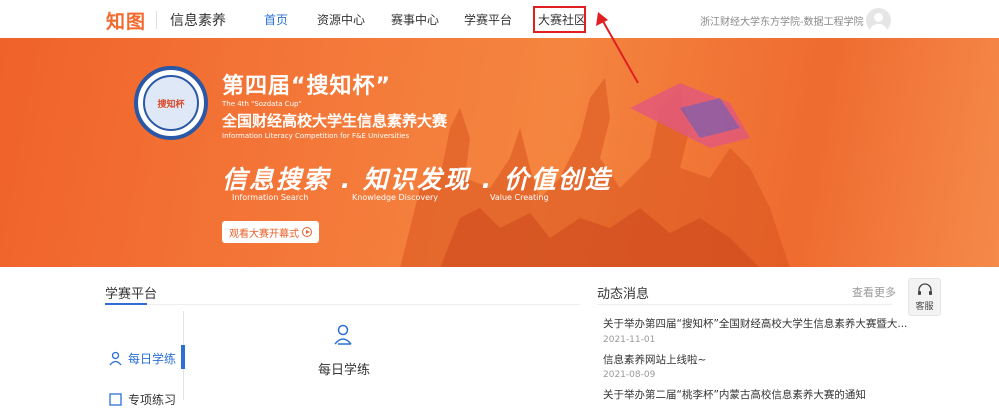 The width and height of the screenshot is (999, 408). What do you see at coordinates (878, 20) in the screenshot?
I see `user-avatar` at bounding box center [878, 20].